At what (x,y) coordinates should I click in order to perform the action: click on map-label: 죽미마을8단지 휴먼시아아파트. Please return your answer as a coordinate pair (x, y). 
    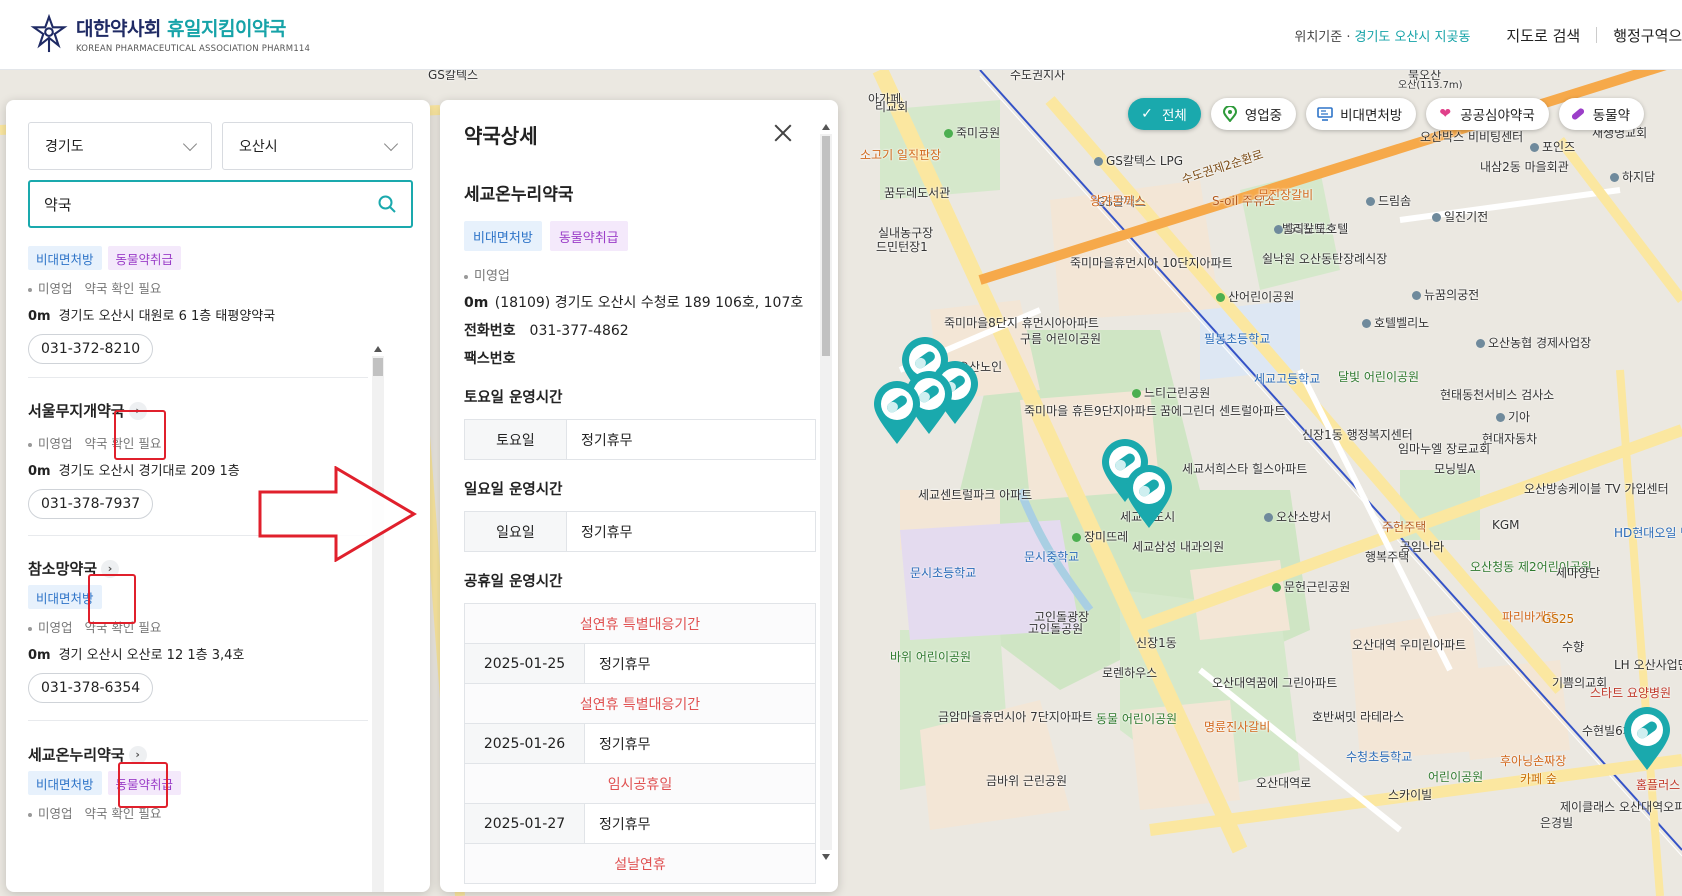
    Looking at the image, I should click on (1021, 323).